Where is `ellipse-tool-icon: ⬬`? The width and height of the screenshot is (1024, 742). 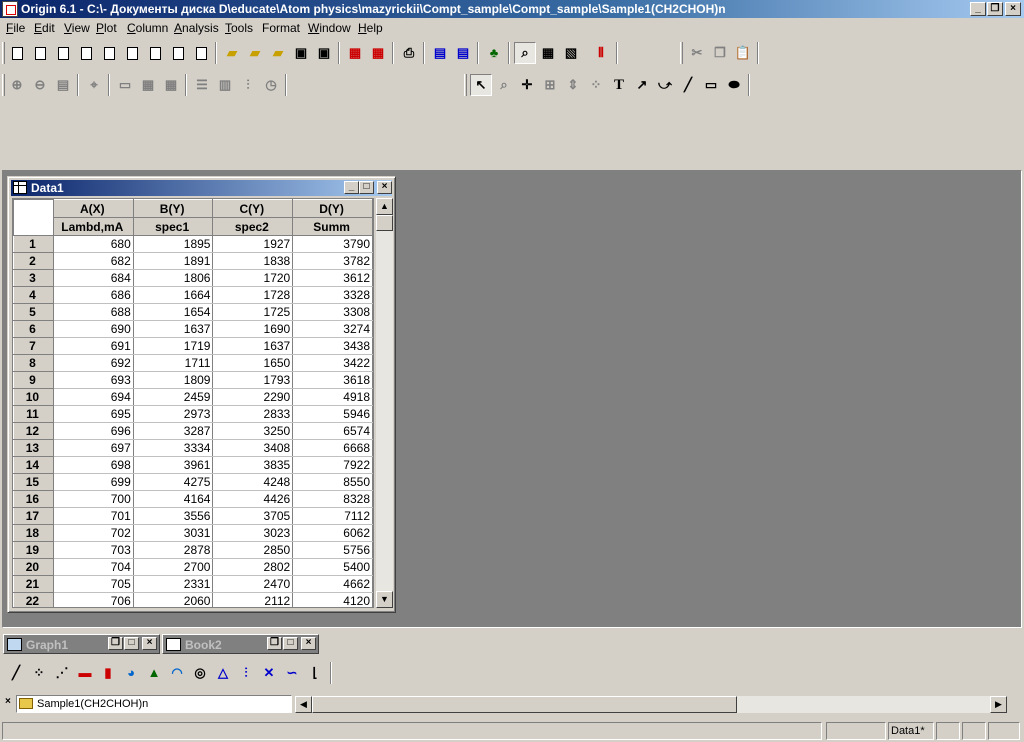 ellipse-tool-icon: ⬬ is located at coordinates (734, 85).